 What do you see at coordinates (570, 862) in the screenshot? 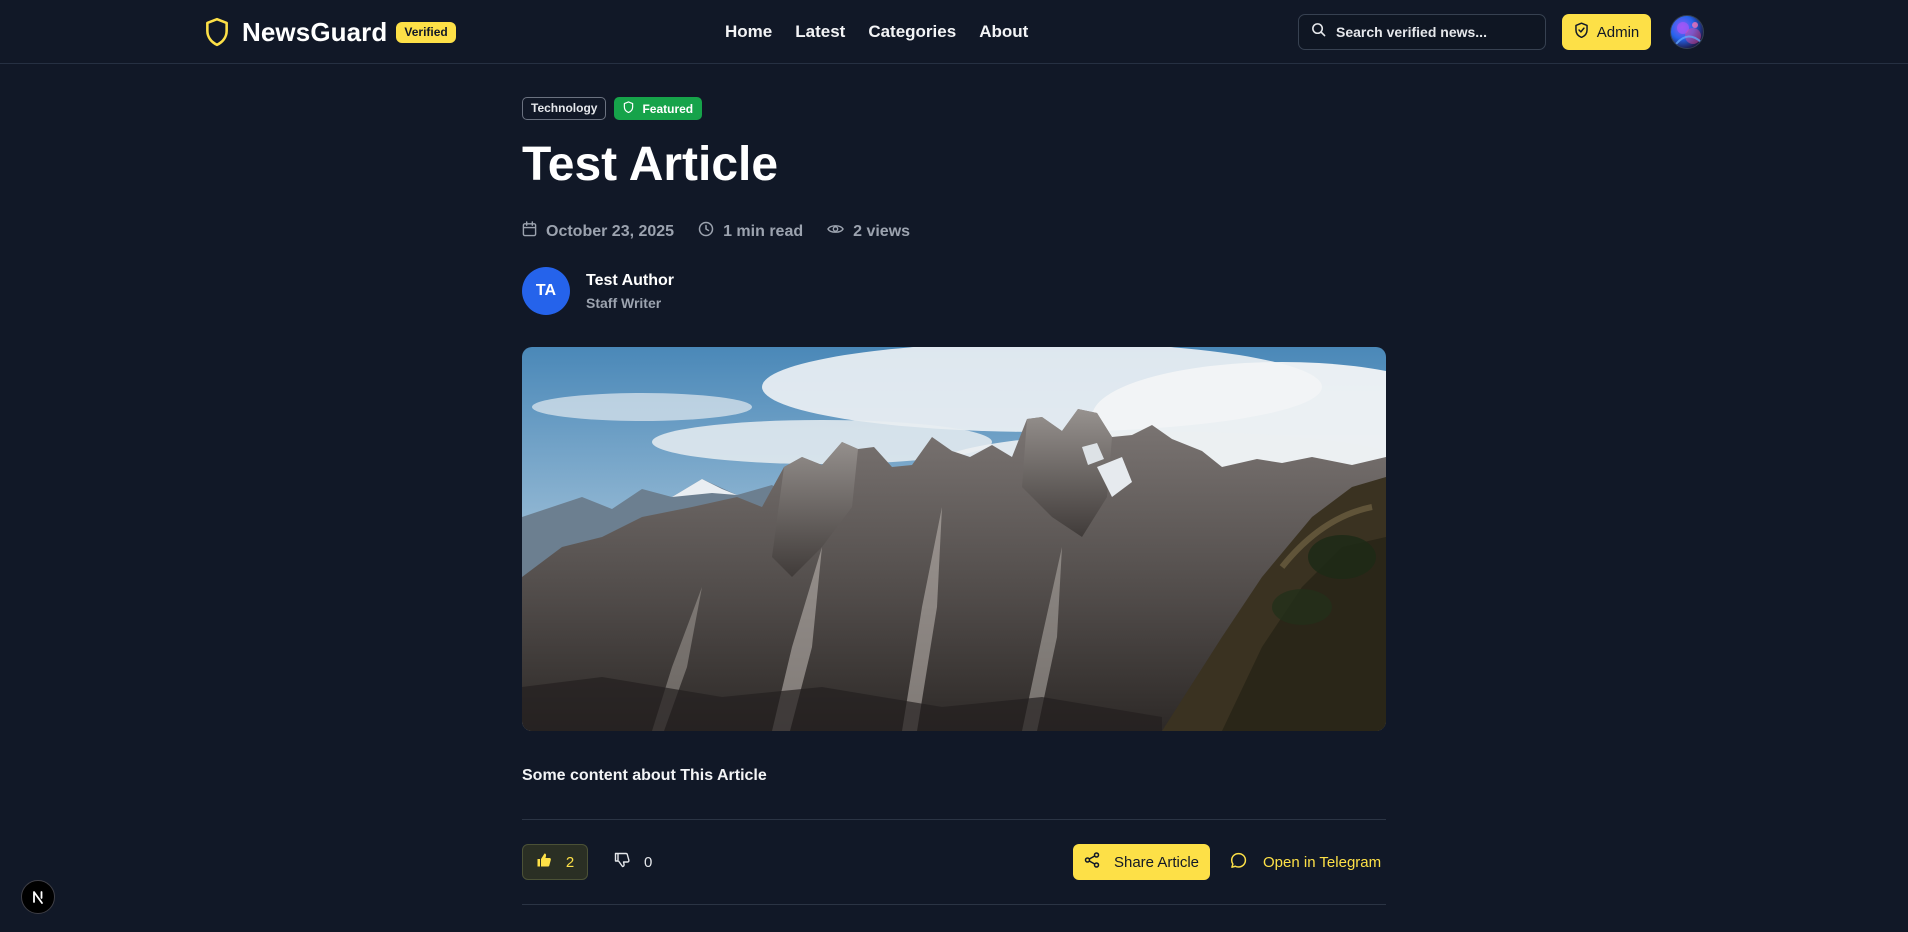
I see `like-count: 2` at bounding box center [570, 862].